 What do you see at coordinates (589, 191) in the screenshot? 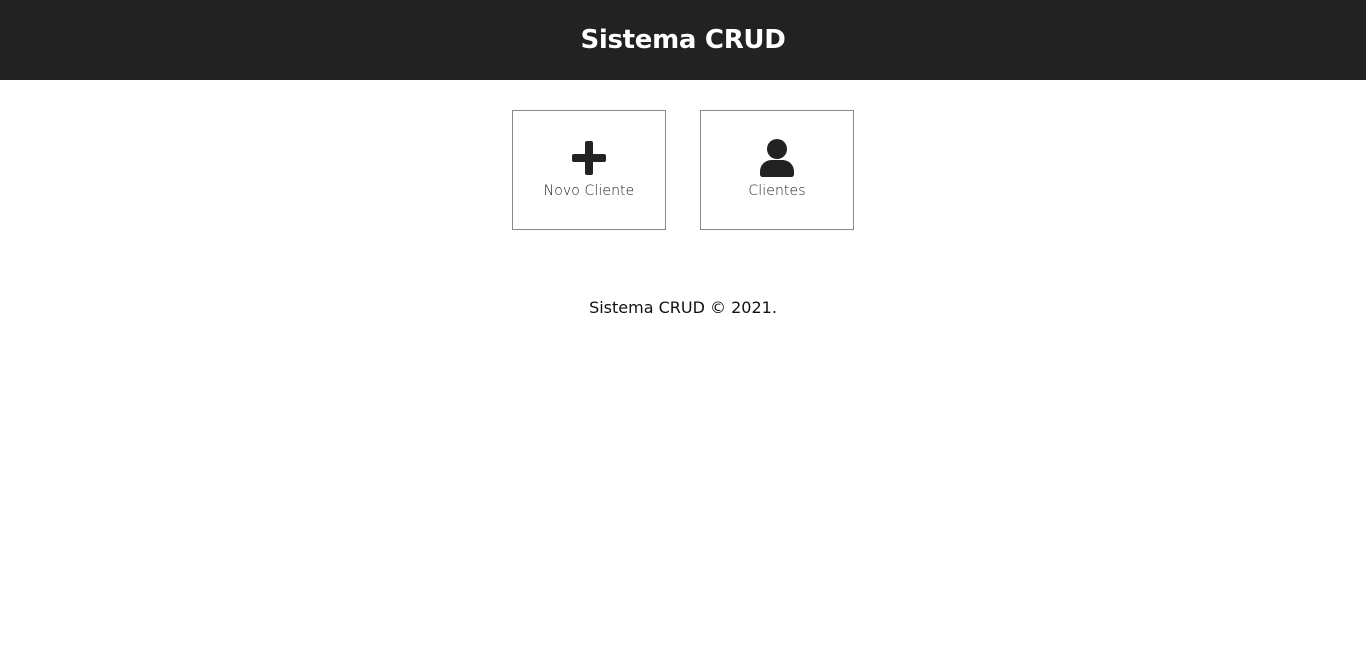
I see `new-client-label: Novo Cliente` at bounding box center [589, 191].